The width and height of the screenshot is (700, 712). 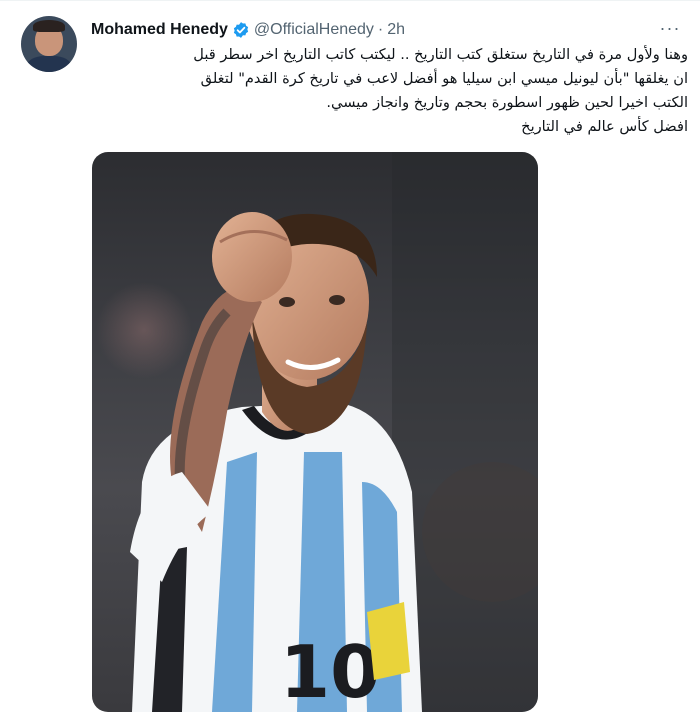 What do you see at coordinates (49, 26) in the screenshot?
I see `avatar-hair` at bounding box center [49, 26].